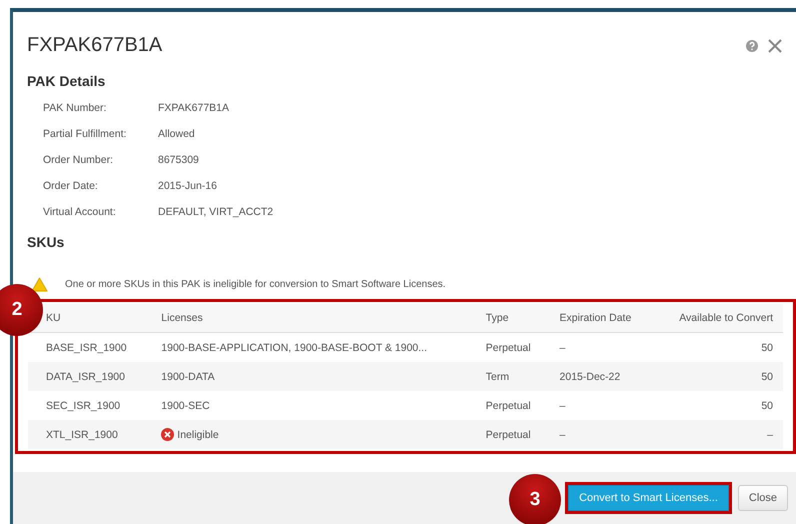 This screenshot has height=524, width=796. I want to click on column-header: Available to Convert, so click(726, 318).